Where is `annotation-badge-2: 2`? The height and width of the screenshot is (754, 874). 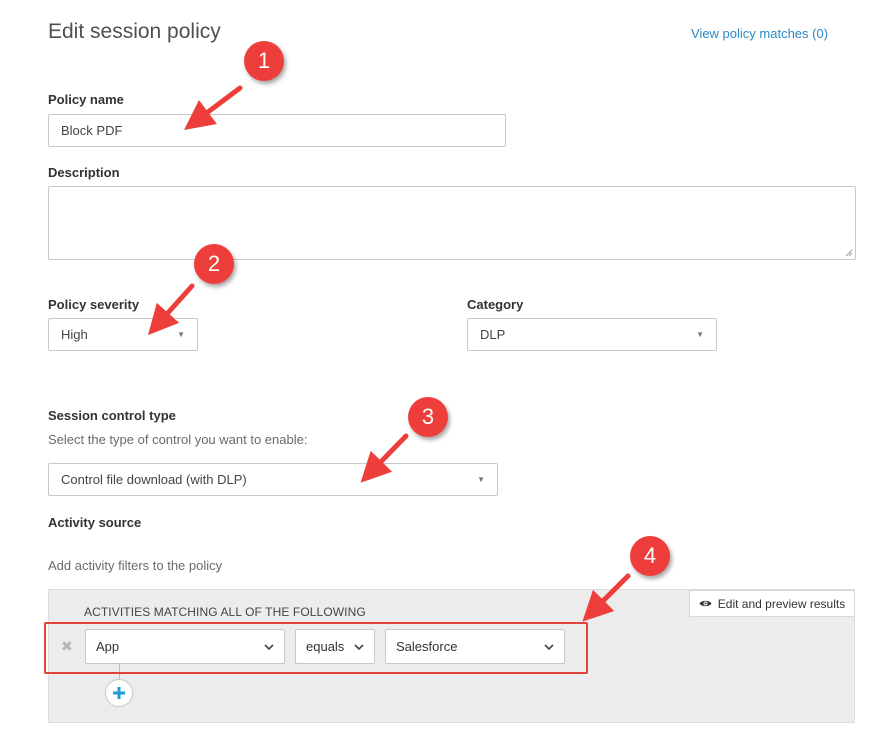
annotation-badge-2: 2 is located at coordinates (214, 264).